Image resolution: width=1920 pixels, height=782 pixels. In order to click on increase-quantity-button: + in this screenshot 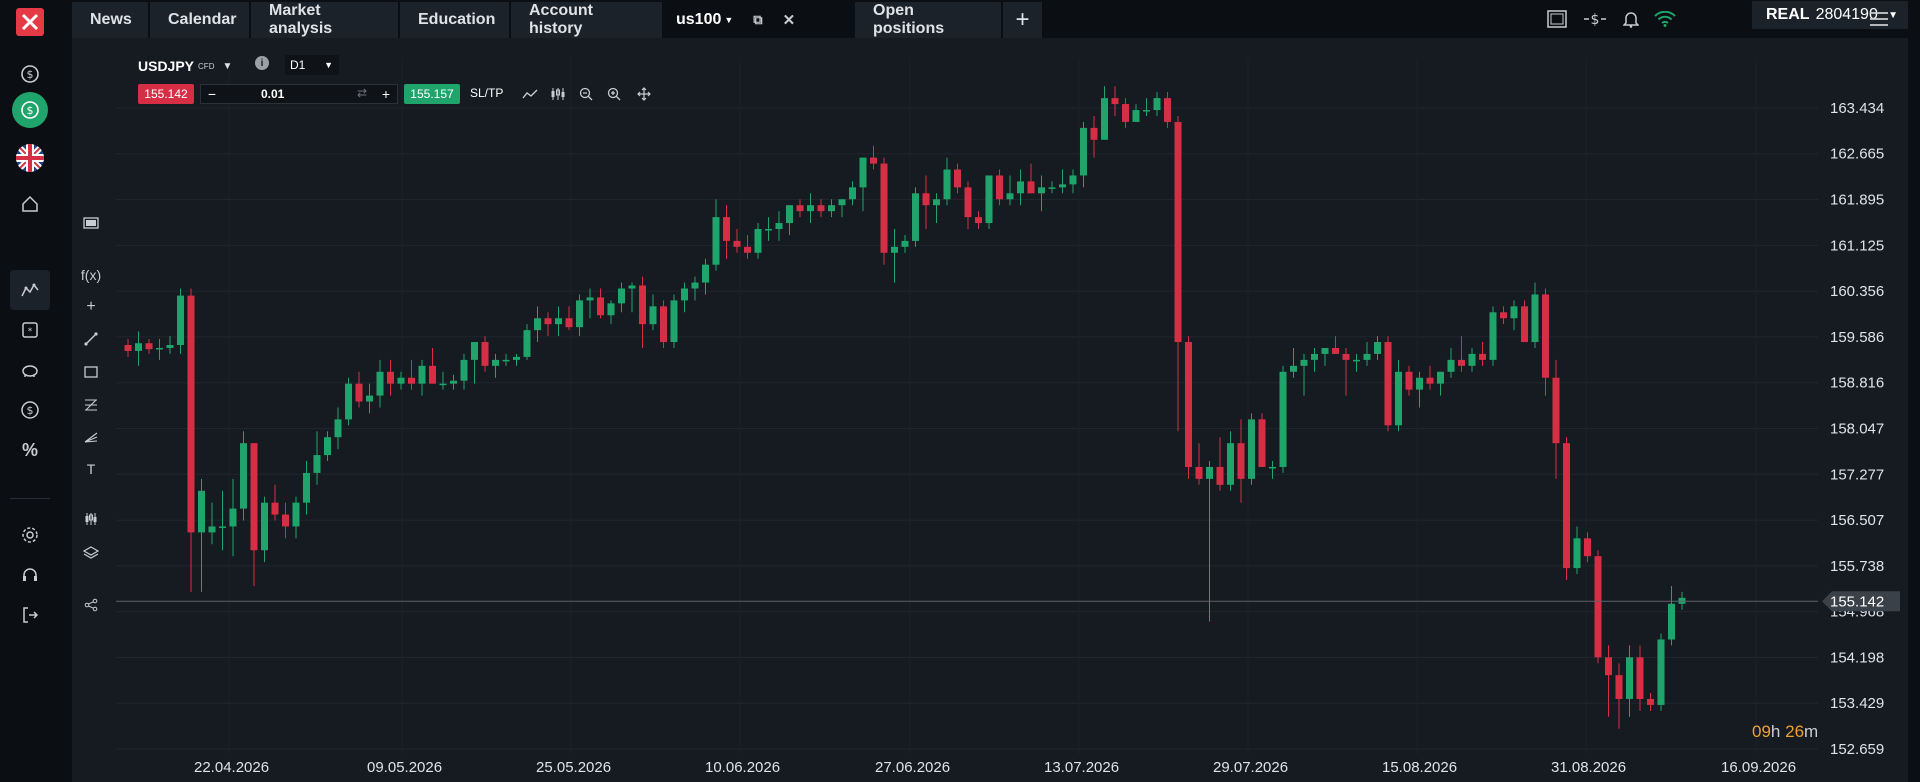, I will do `click(386, 94)`.